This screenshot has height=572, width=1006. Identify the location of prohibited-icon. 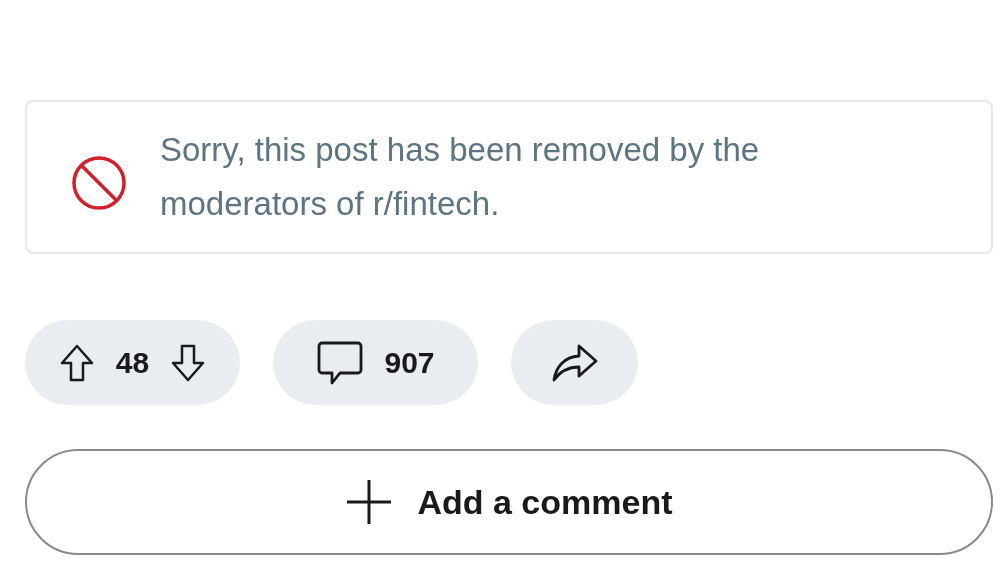
(99, 183).